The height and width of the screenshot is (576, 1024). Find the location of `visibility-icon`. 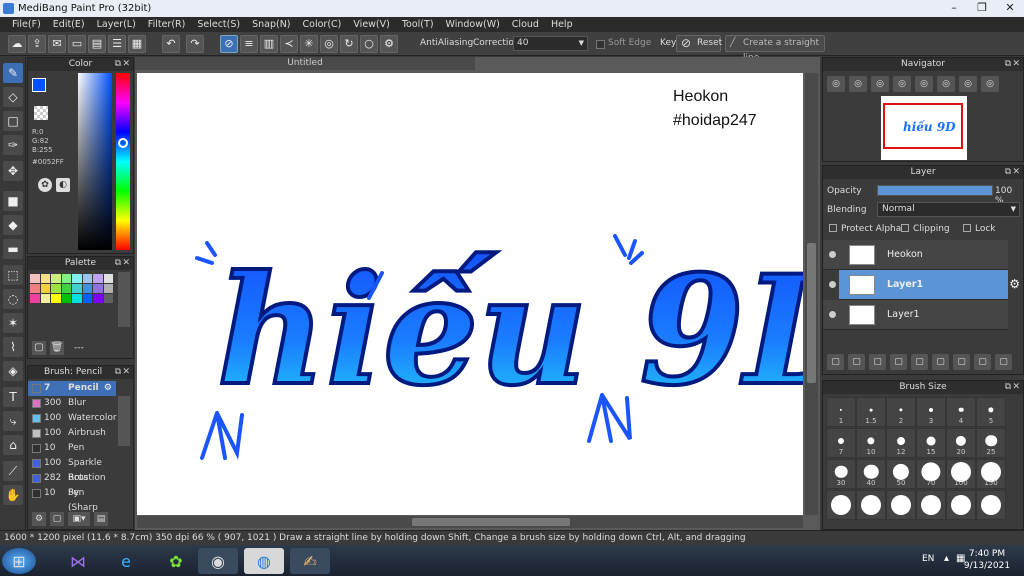

visibility-icon is located at coordinates (832, 254).